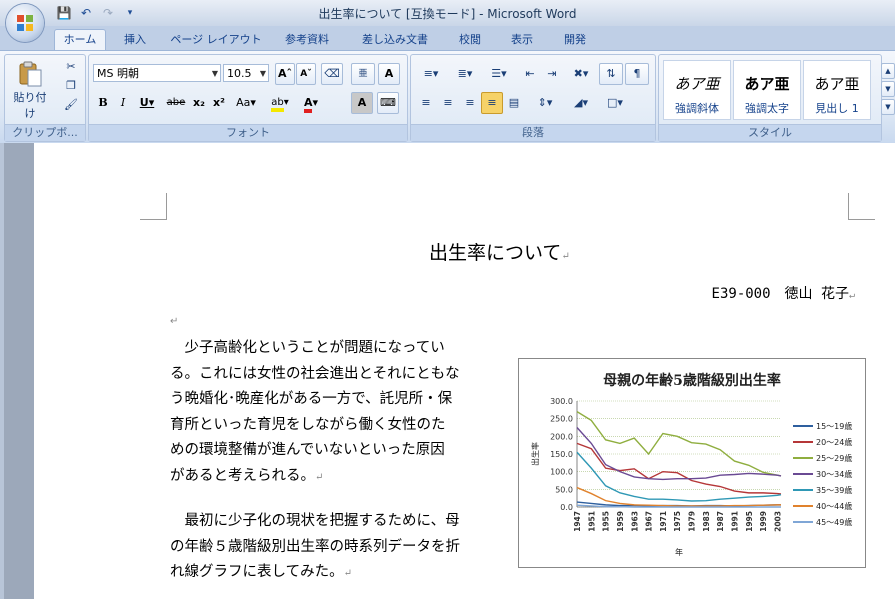 This screenshot has height=599, width=895. What do you see at coordinates (2, 371) in the screenshot?
I see `left-edge` at bounding box center [2, 371].